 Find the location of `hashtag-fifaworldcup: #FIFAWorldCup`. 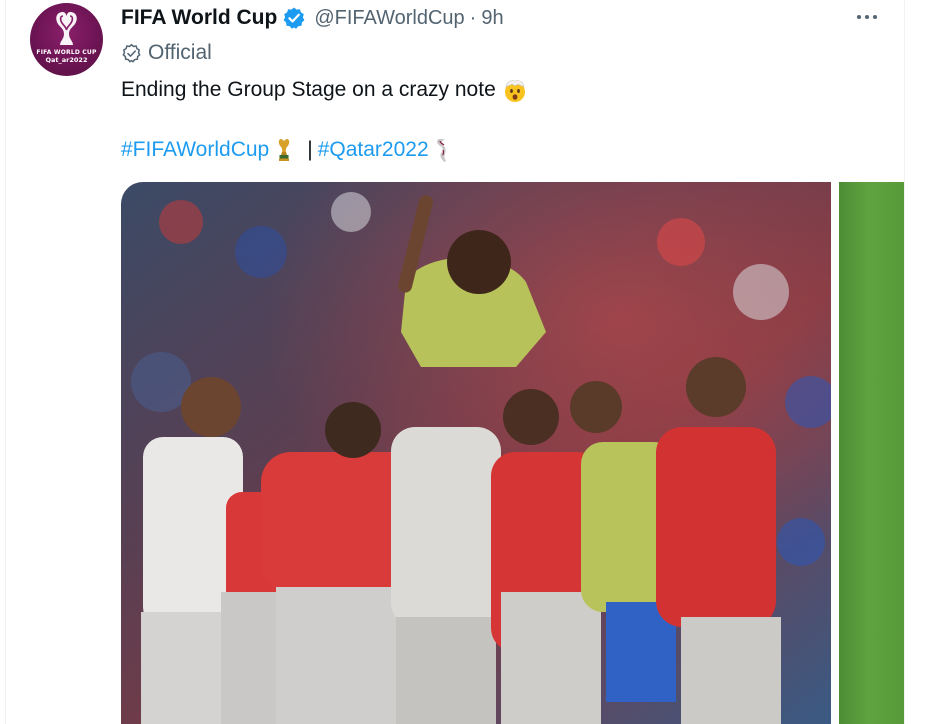

hashtag-fifaworldcup: #FIFAWorldCup is located at coordinates (195, 150).